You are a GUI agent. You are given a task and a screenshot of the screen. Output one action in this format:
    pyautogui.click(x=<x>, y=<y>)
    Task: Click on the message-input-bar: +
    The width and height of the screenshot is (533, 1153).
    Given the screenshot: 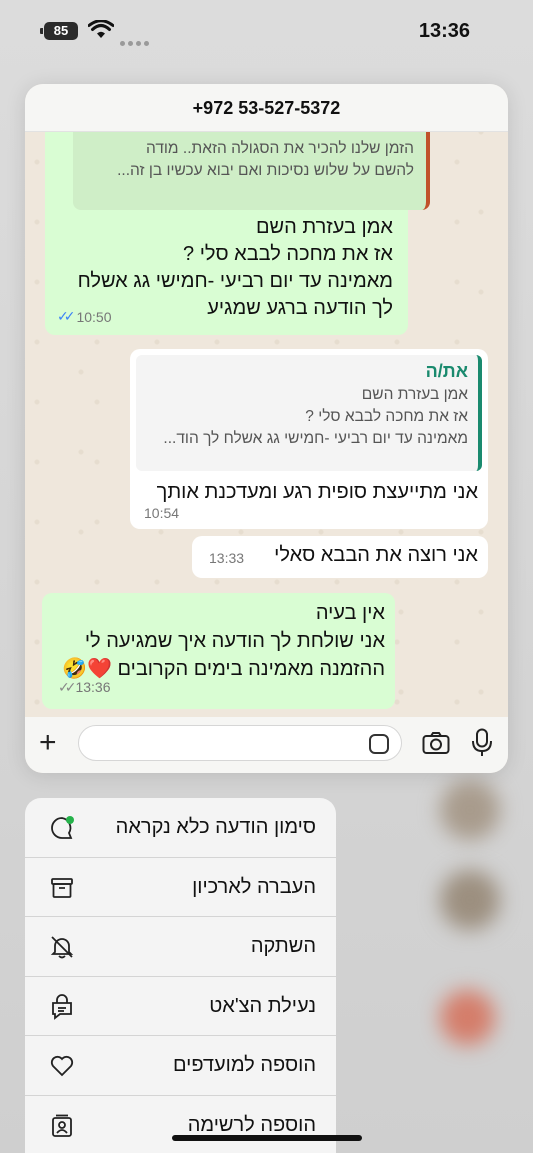 What is the action you would take?
    pyautogui.click(x=266, y=745)
    